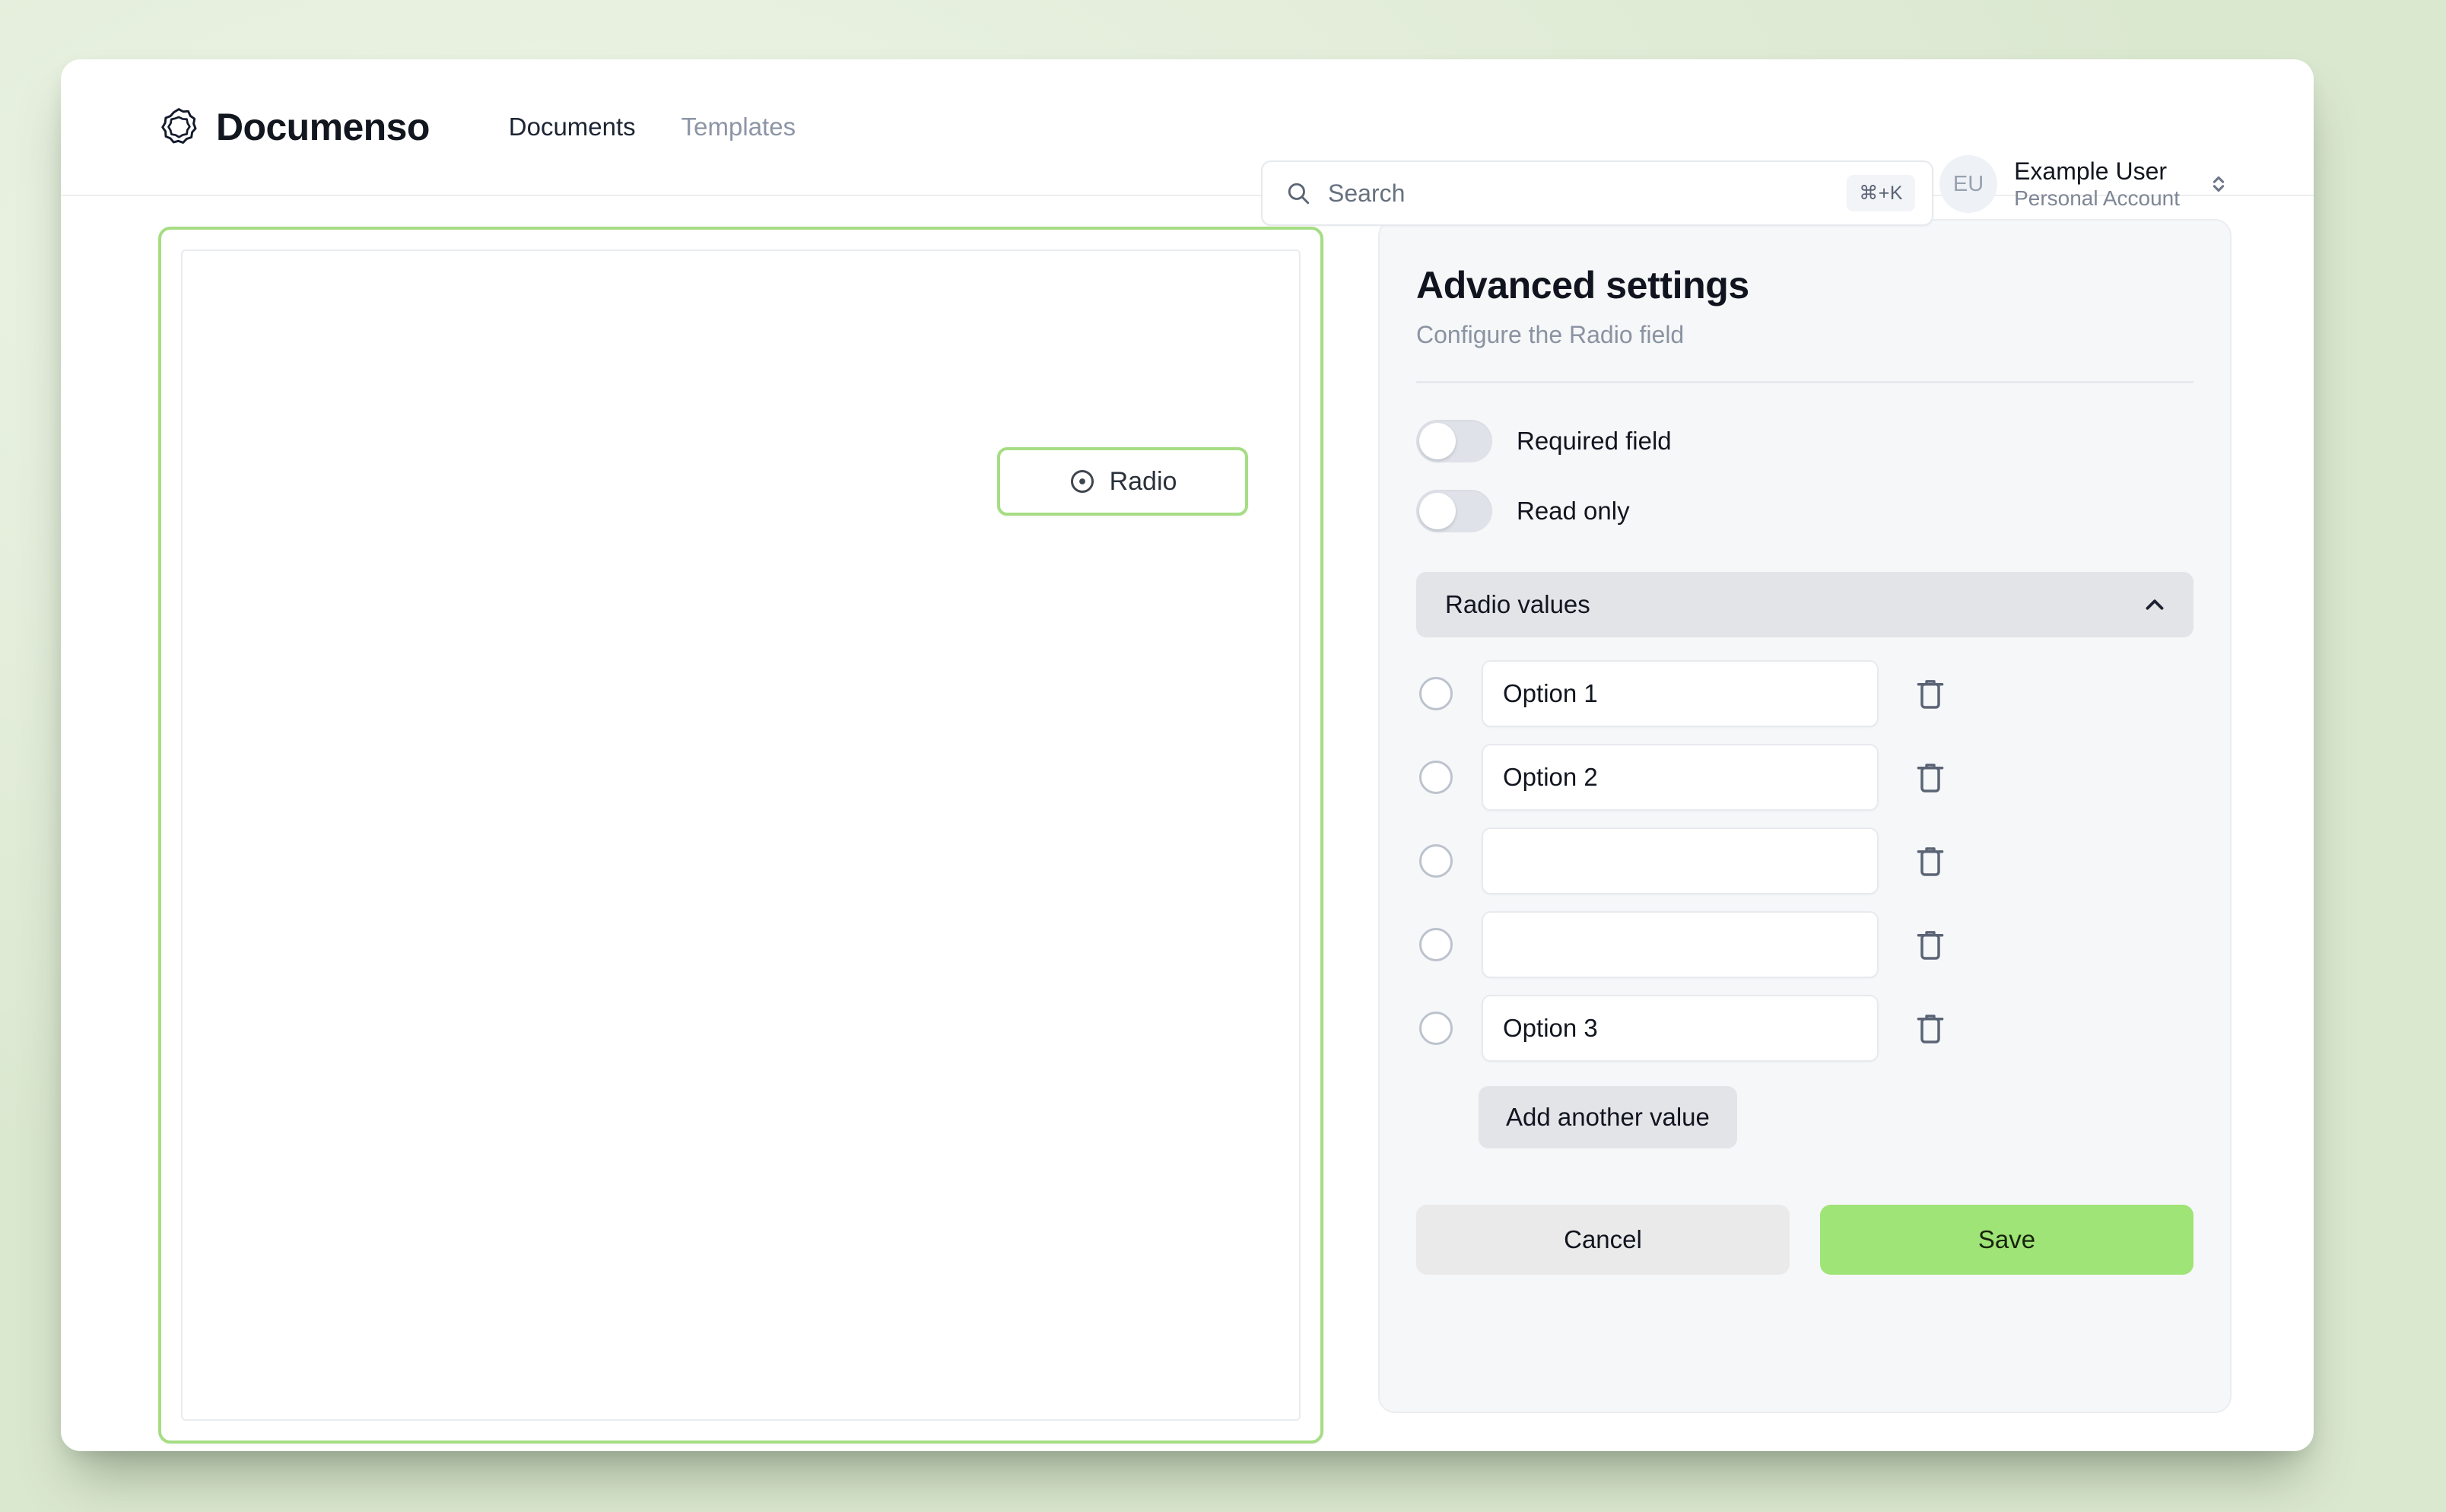 Image resolution: width=2446 pixels, height=1512 pixels. Describe the element at coordinates (1143, 481) in the screenshot. I see `document-field-radio-label: Radio` at that location.